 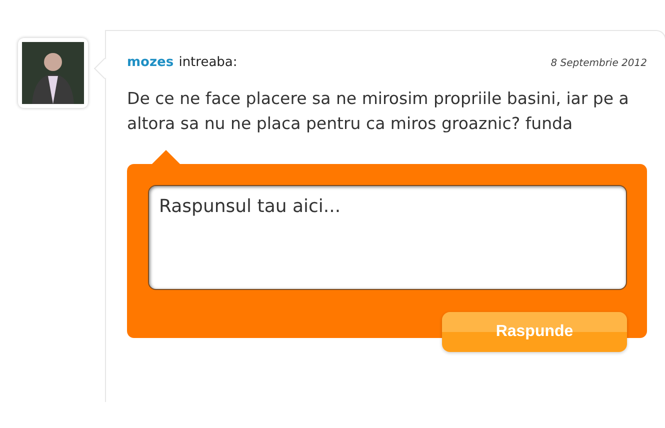 What do you see at coordinates (150, 62) in the screenshot?
I see `author-link: mozes` at bounding box center [150, 62].